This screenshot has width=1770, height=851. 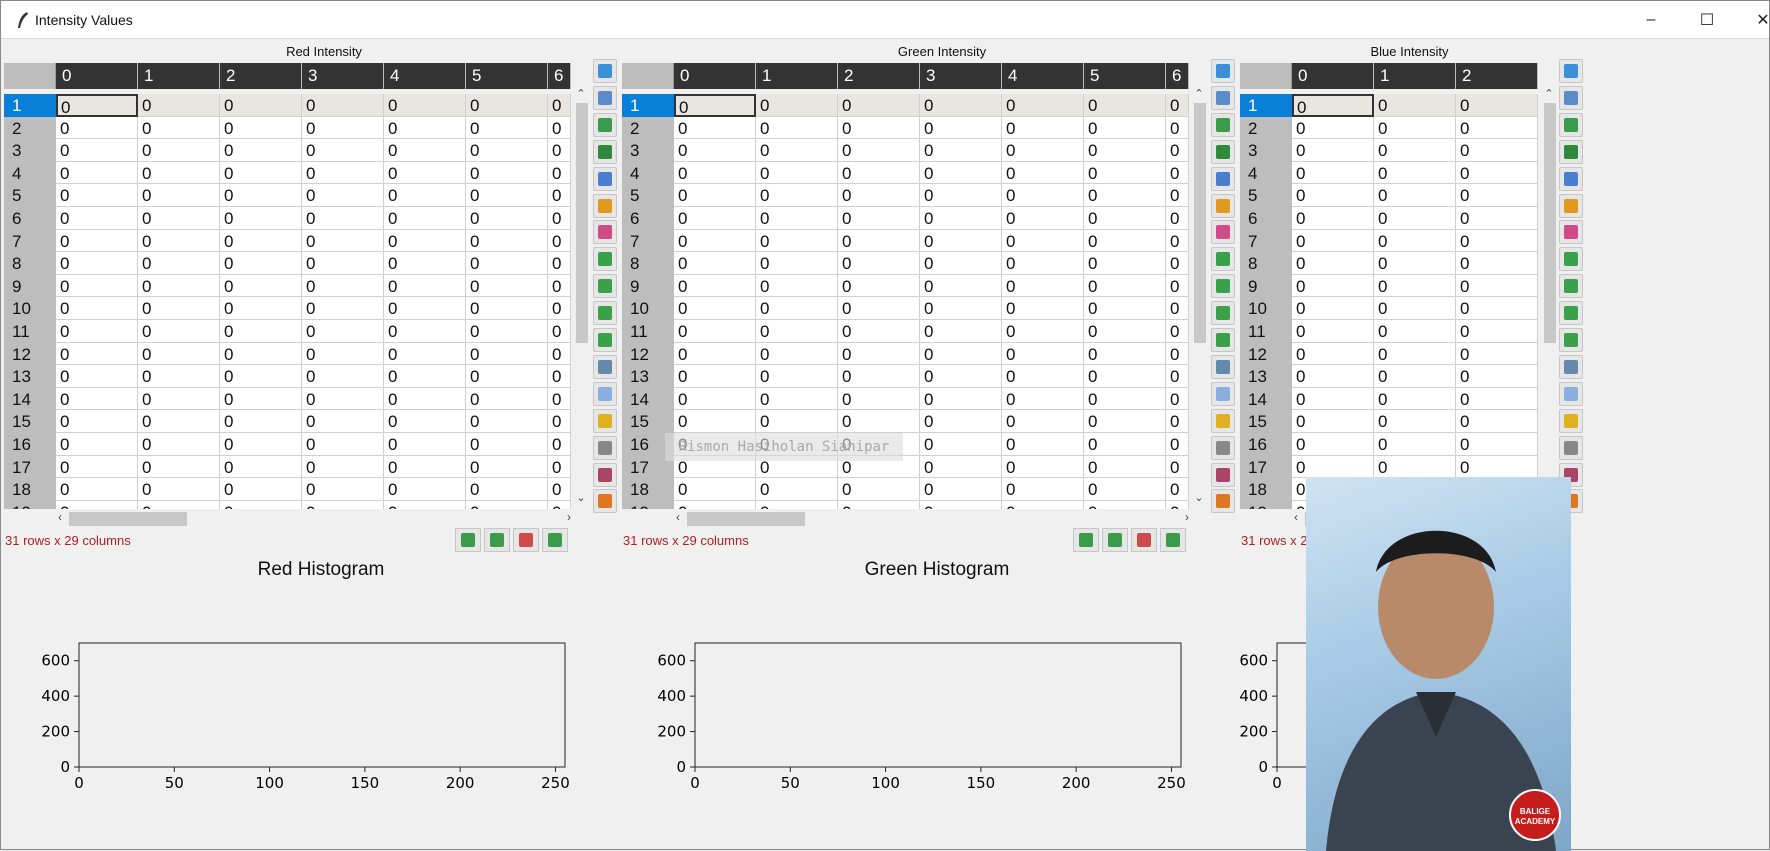 I want to click on row-header: 1, so click(x=1266, y=106).